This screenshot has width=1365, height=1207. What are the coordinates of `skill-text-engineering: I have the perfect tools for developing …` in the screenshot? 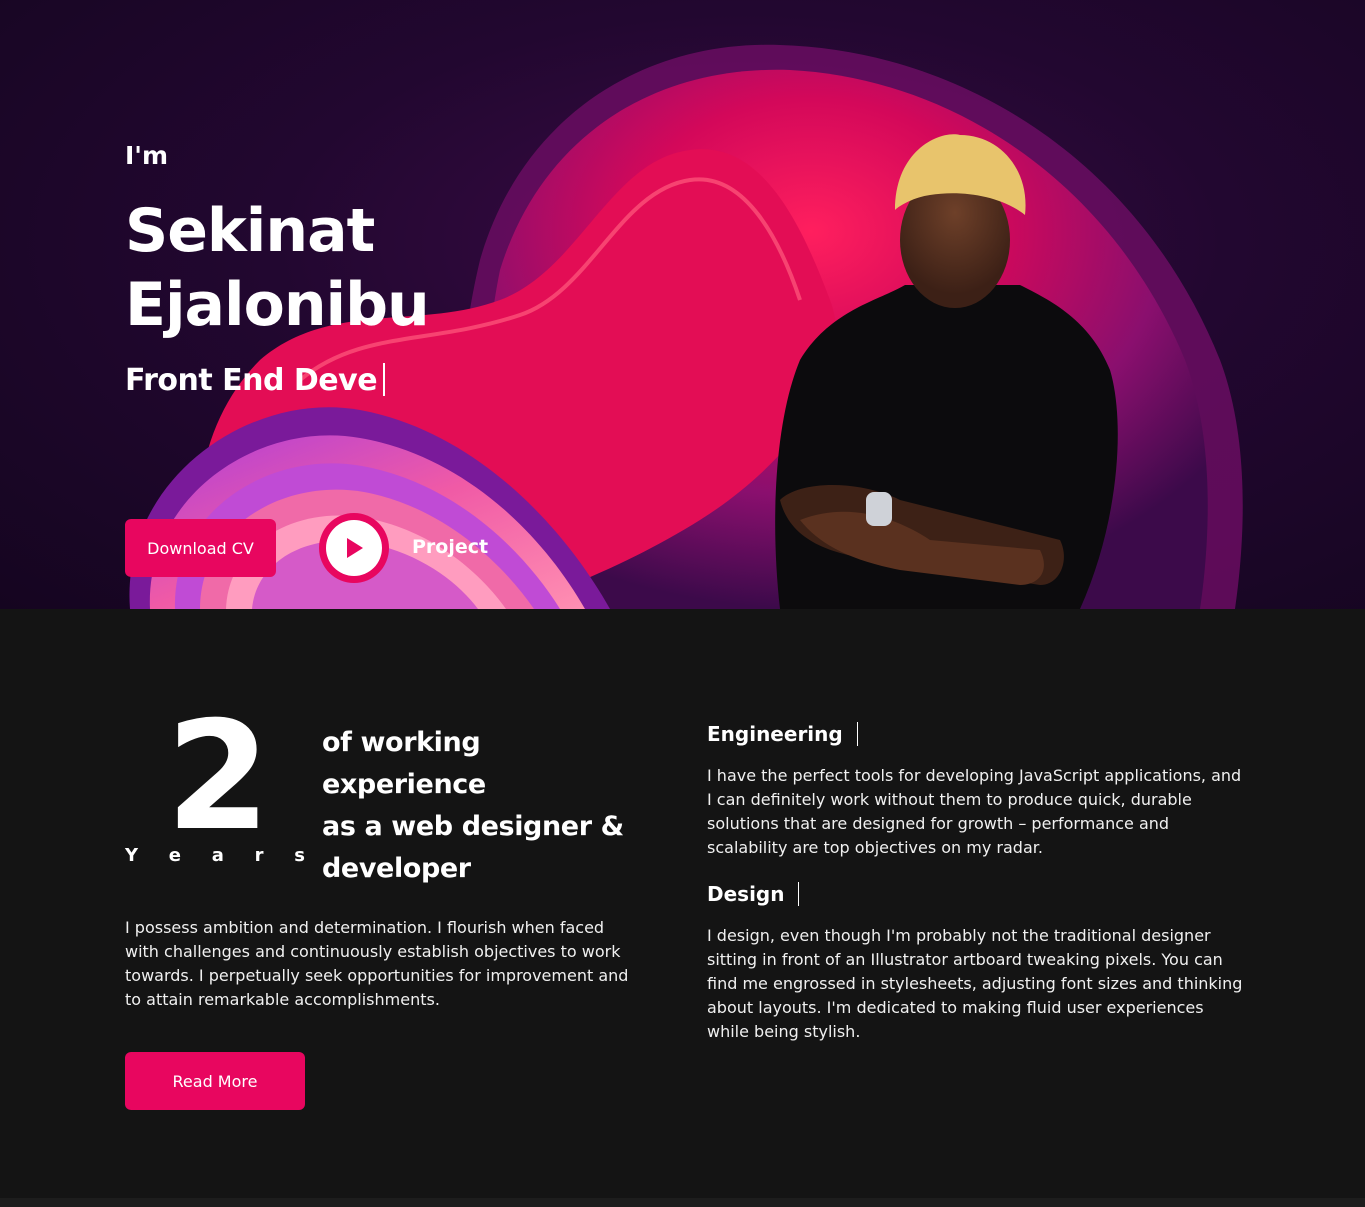 It's located at (974, 811).